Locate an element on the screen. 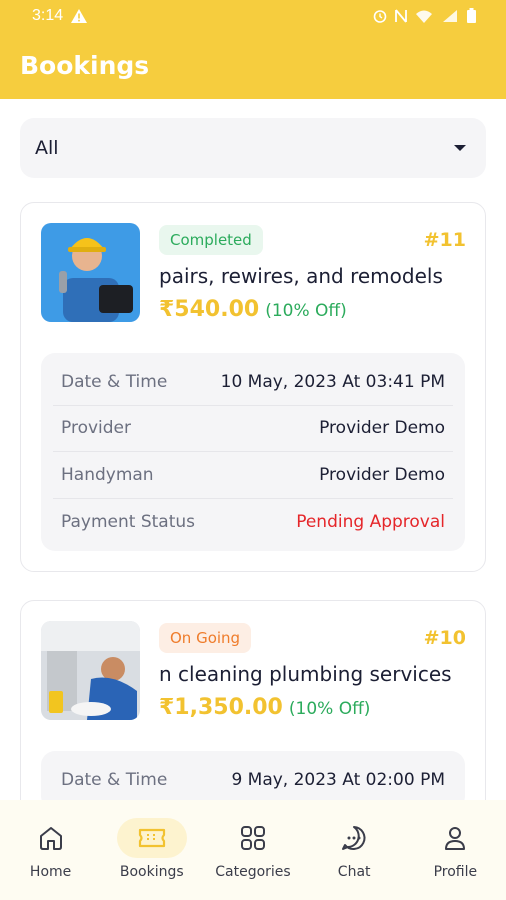 This screenshot has width=506, height=900. detail-label: Payment Status is located at coordinates (128, 521).